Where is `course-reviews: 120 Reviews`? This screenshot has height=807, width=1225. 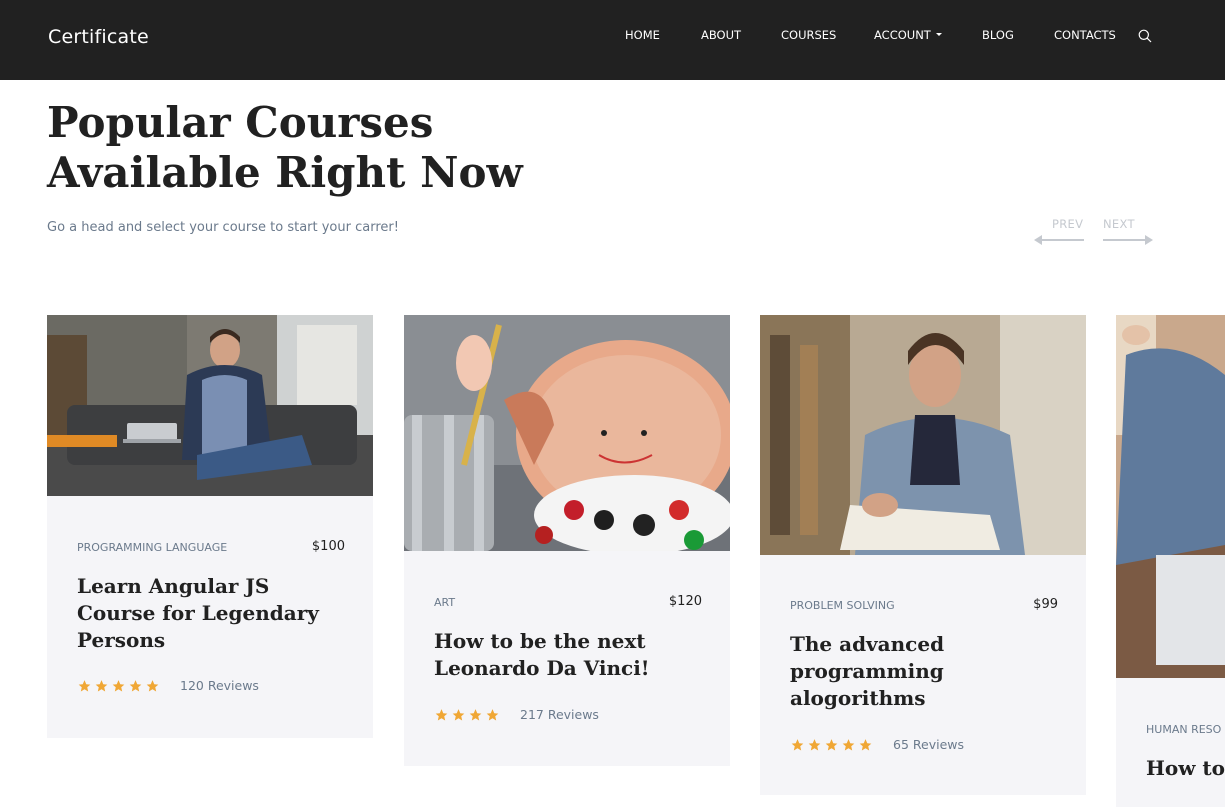 course-reviews: 120 Reviews is located at coordinates (219, 685).